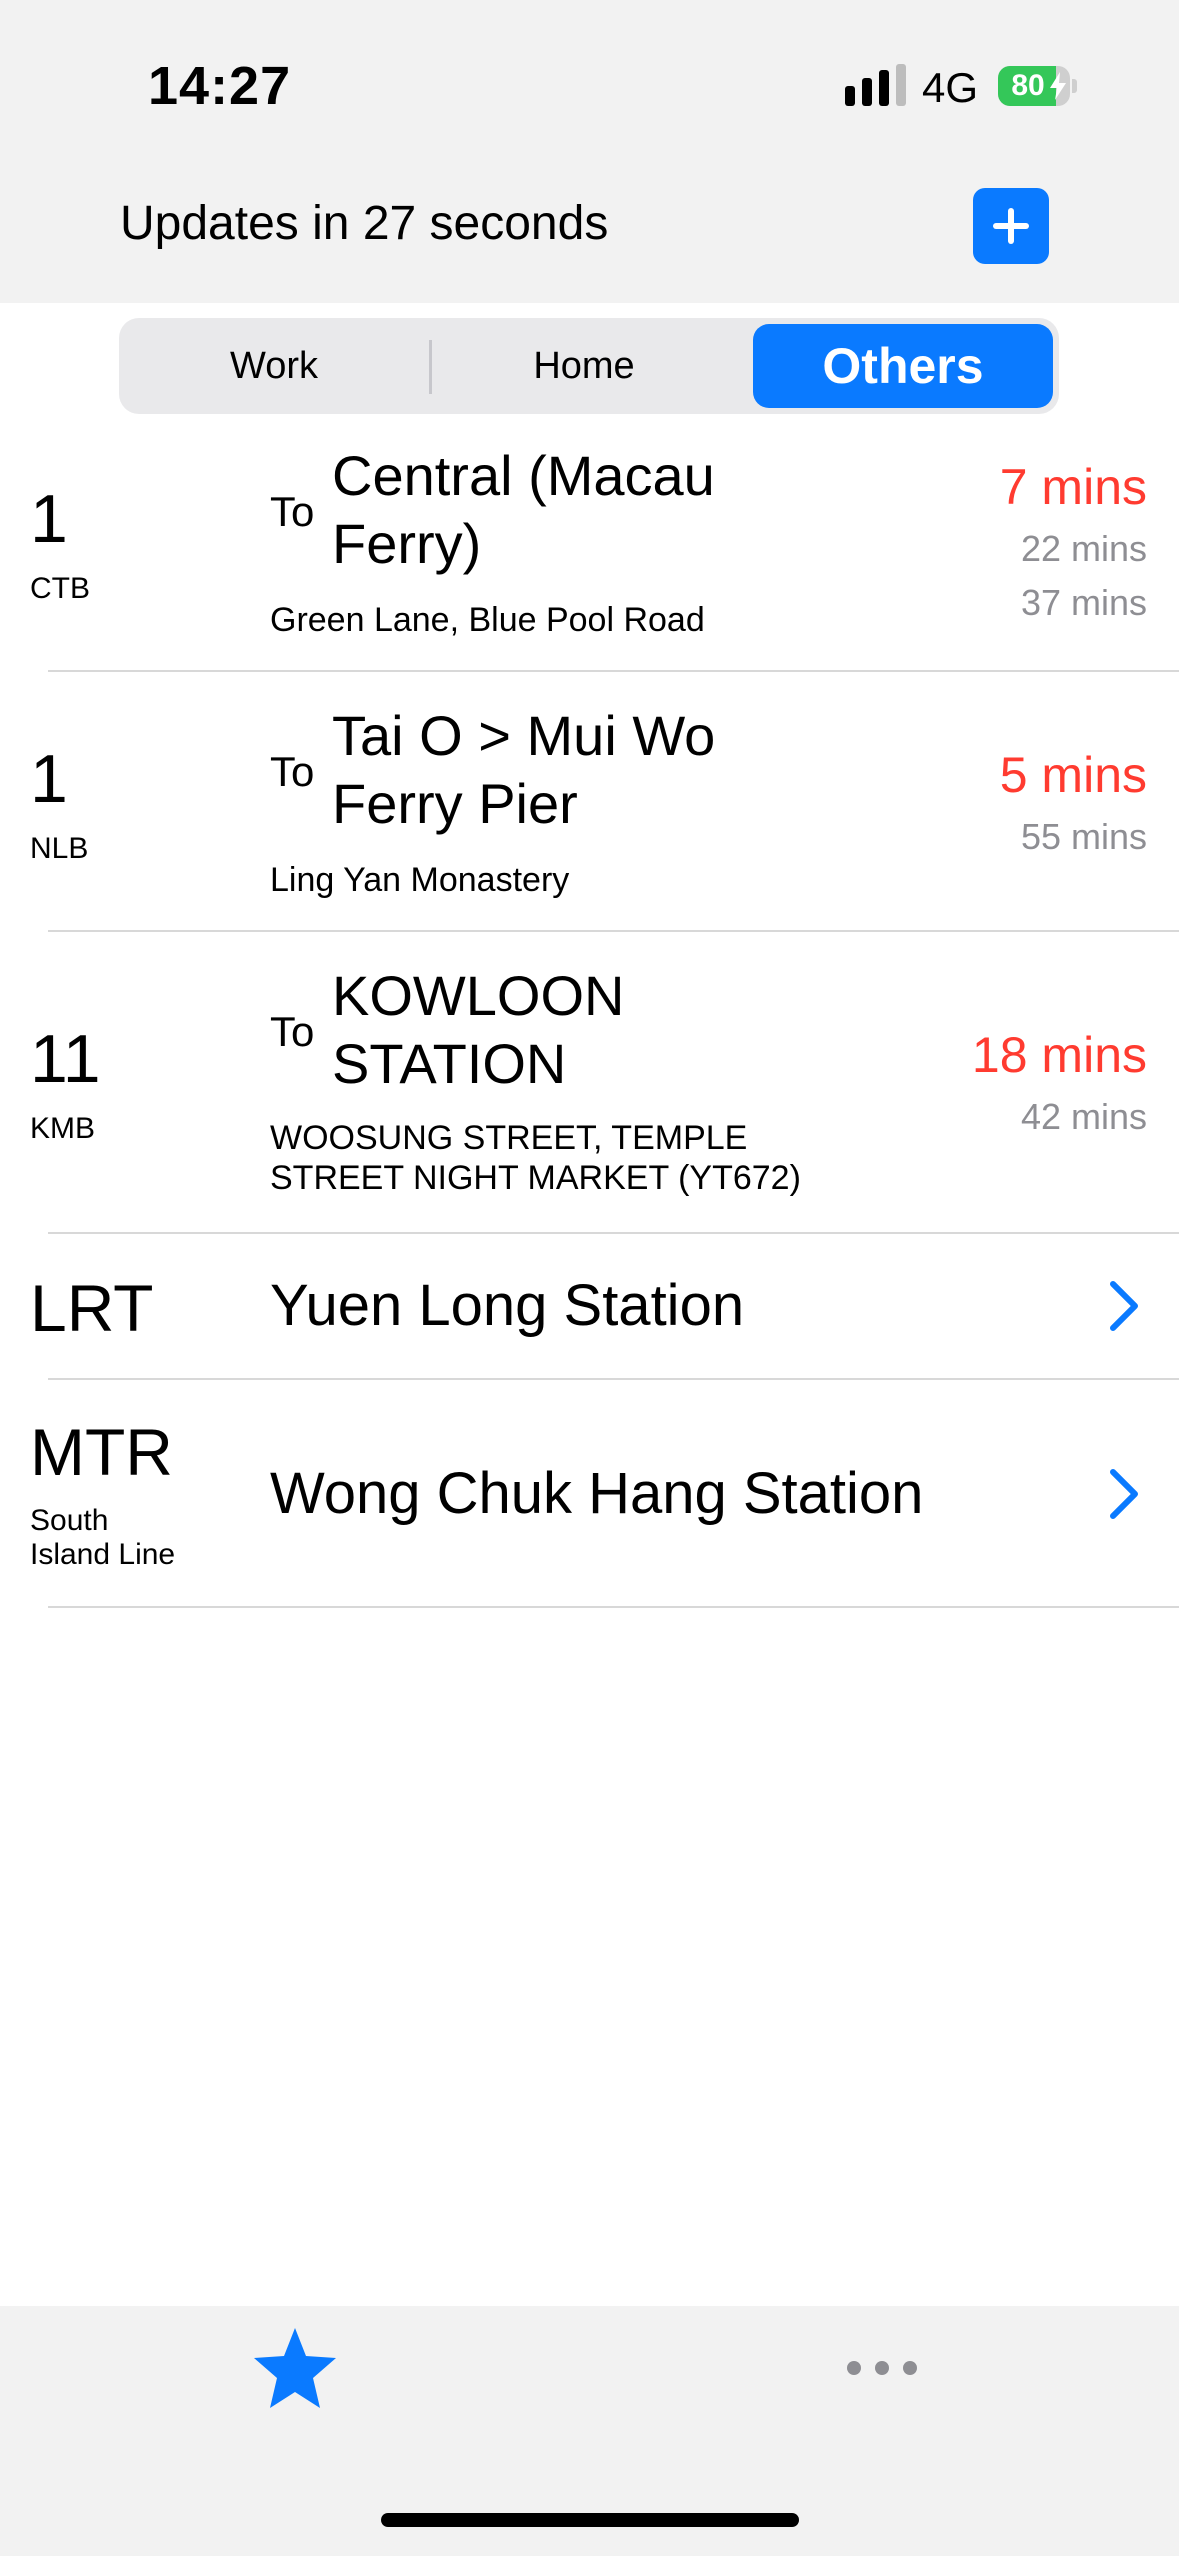  Describe the element at coordinates (60, 588) in the screenshot. I see `operator-code: CTB` at that location.